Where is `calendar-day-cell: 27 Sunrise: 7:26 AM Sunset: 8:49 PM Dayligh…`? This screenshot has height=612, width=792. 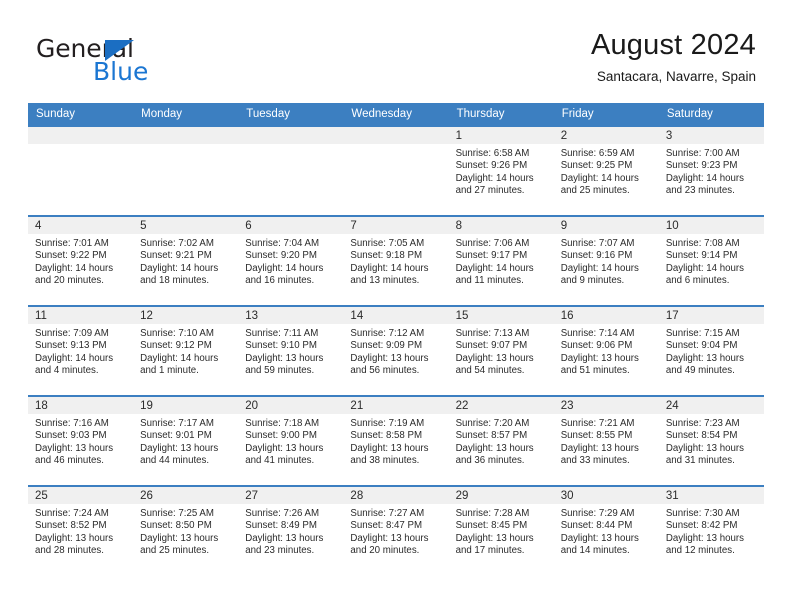
calendar-day-cell: 27 Sunrise: 7:26 AM Sunset: 8:49 PM Dayligh… is located at coordinates (291, 530).